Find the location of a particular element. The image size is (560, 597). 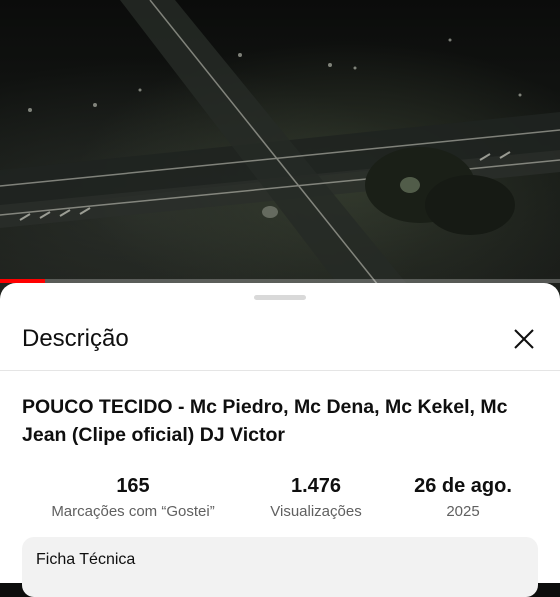

close-icon is located at coordinates (524, 339).